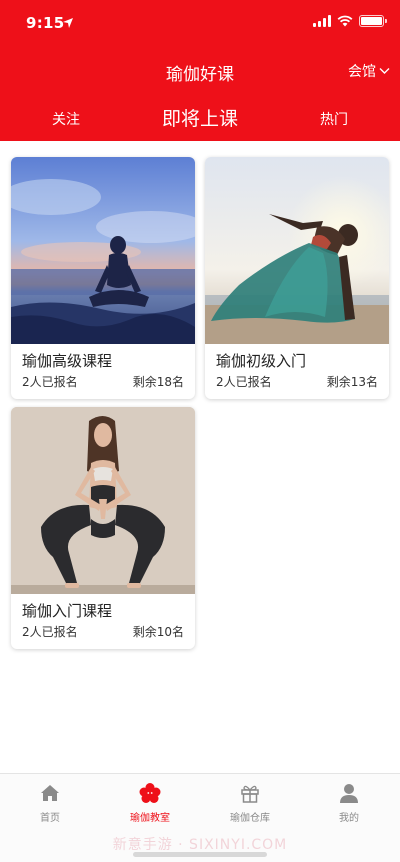  Describe the element at coordinates (50, 818) in the screenshot. I see `bottom-tab-label: 首页` at that location.